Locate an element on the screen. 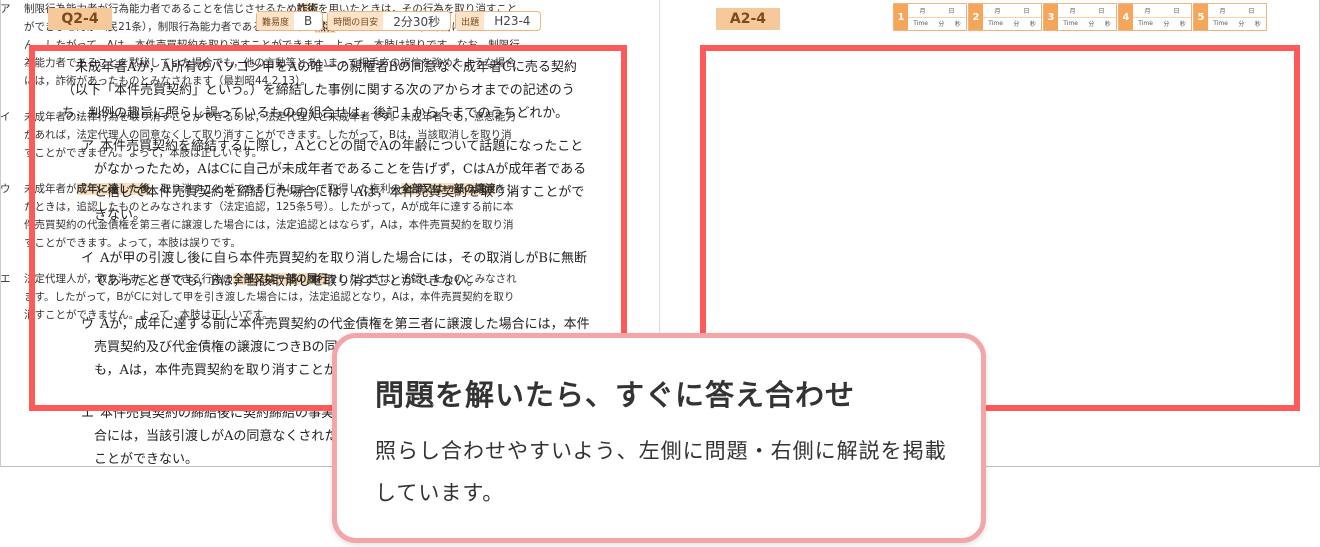  difficulty-box: 難易度 B is located at coordinates (290, 21).